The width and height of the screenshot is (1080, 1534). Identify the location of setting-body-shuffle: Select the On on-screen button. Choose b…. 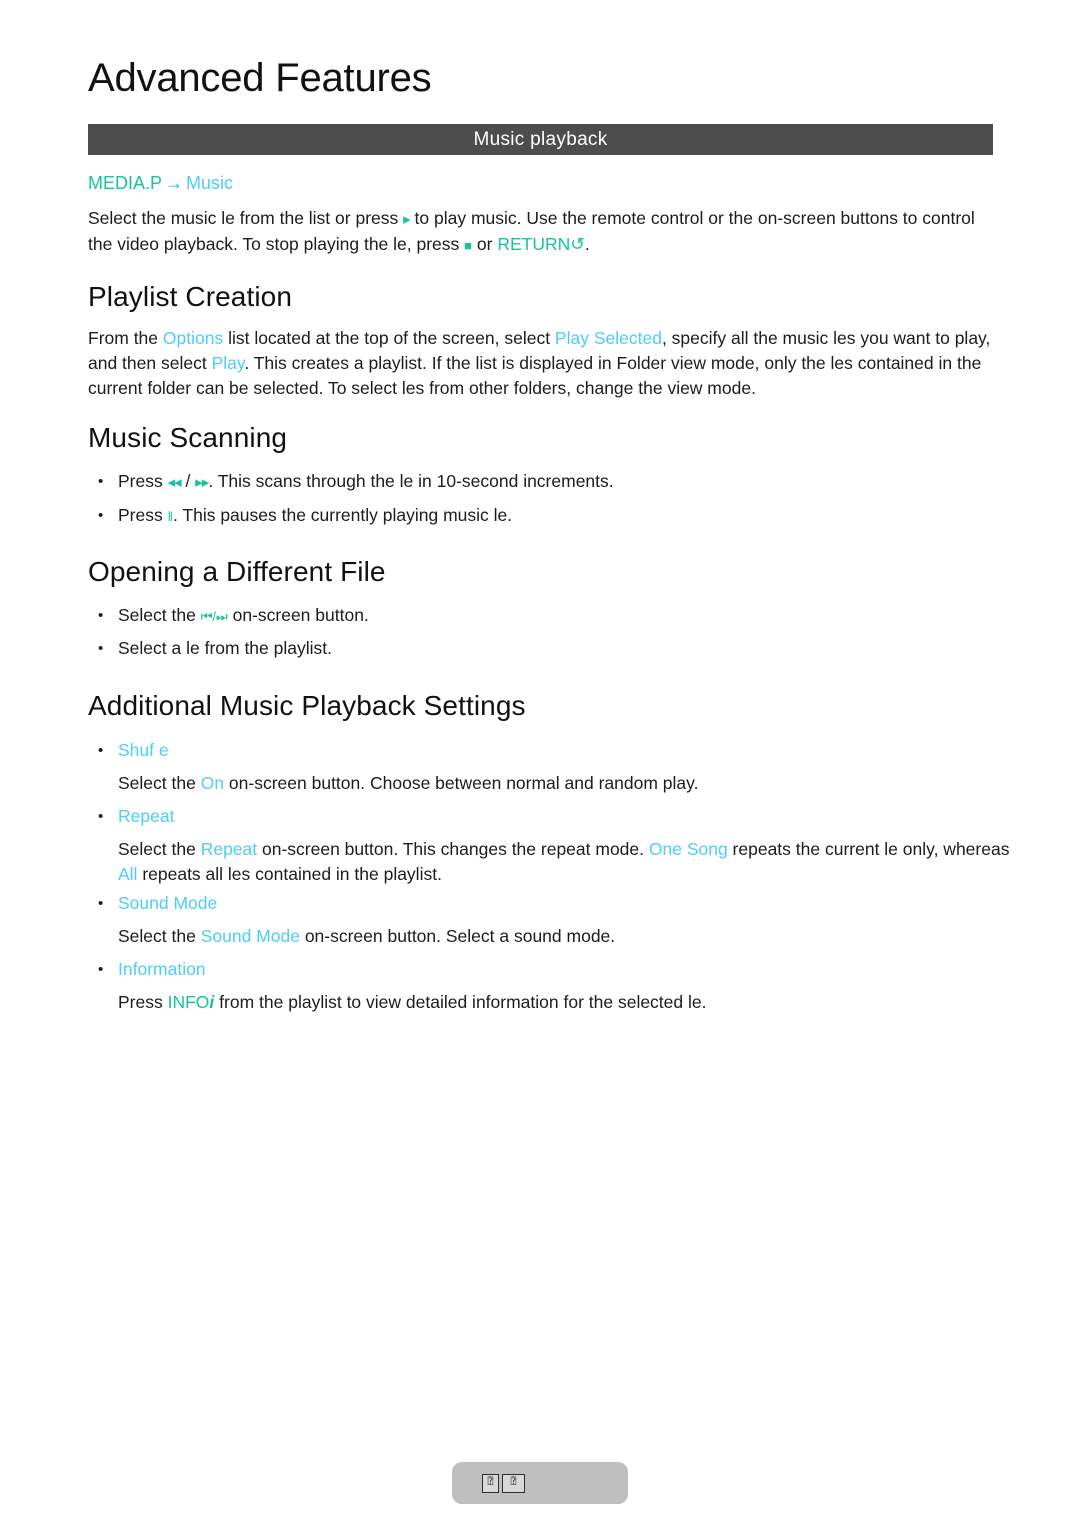
(553, 783).